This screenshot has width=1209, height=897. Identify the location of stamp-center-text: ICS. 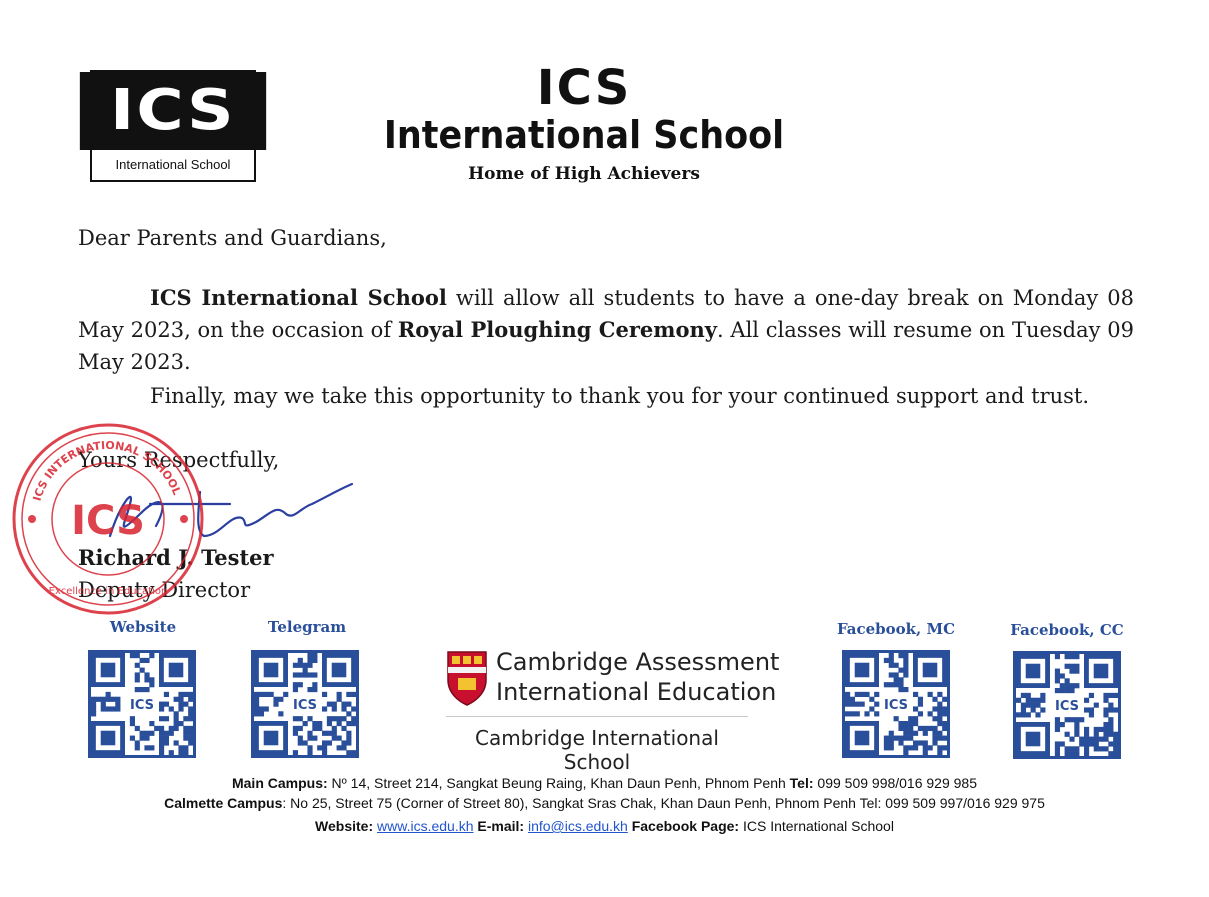
(108, 521).